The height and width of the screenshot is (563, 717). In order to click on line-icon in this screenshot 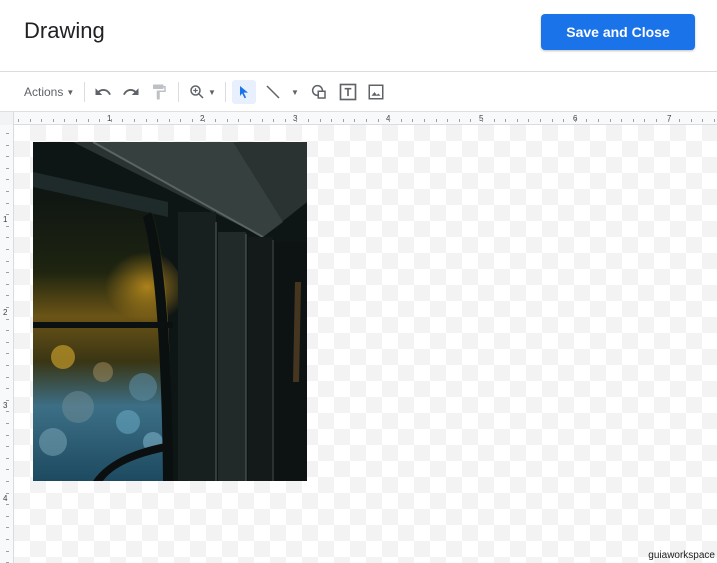, I will do `click(273, 92)`.